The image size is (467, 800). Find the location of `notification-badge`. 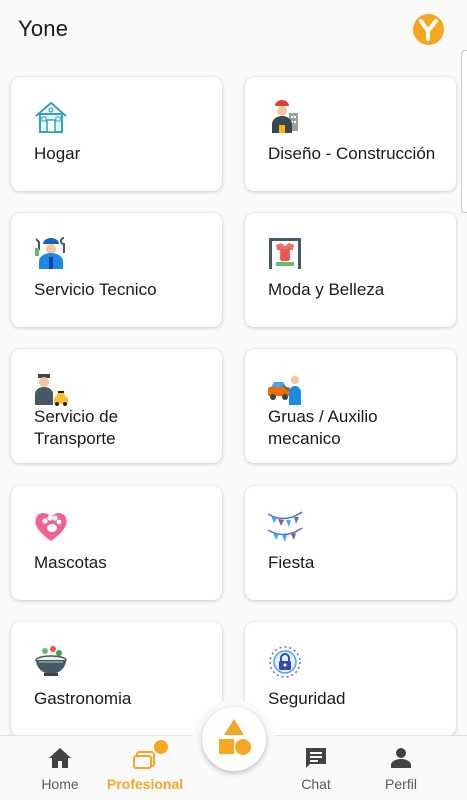

notification-badge is located at coordinates (161, 747).